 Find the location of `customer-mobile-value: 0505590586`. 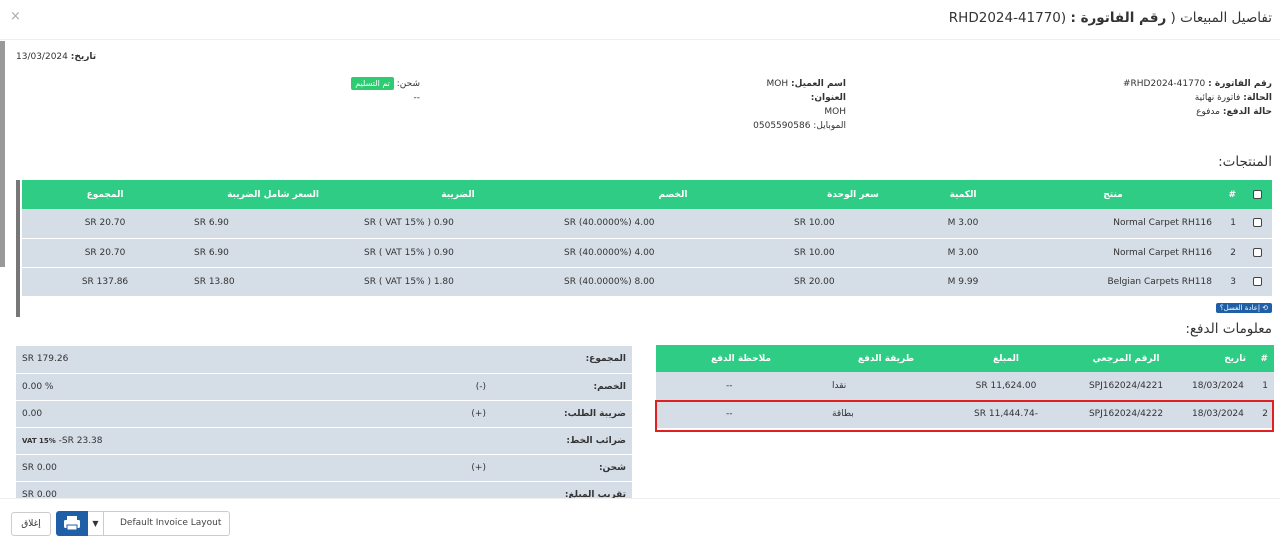

customer-mobile-value: 0505590586 is located at coordinates (782, 126).